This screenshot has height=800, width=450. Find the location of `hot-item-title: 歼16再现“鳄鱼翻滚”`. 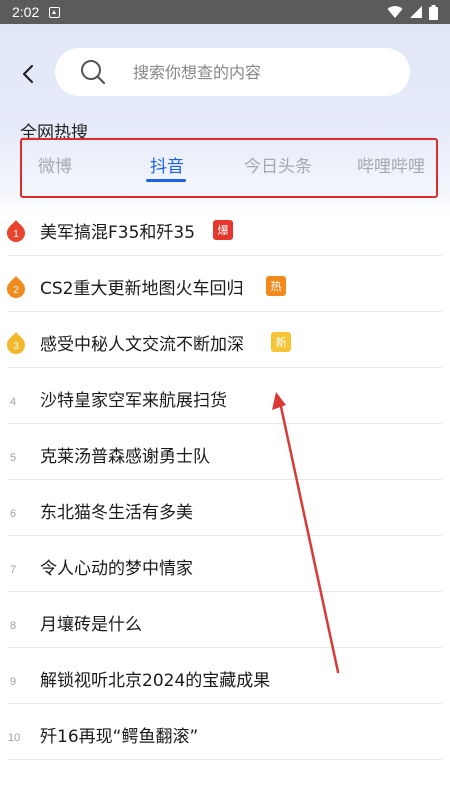

hot-item-title: 歼16再现“鳄鱼翻滚” is located at coordinates (119, 734).